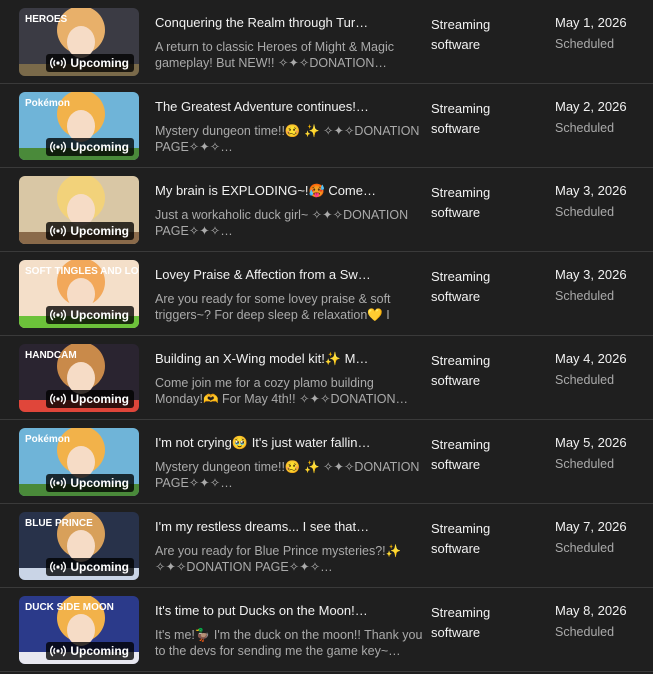  I want to click on scheduled-date: May 2, 2026, so click(591, 106).